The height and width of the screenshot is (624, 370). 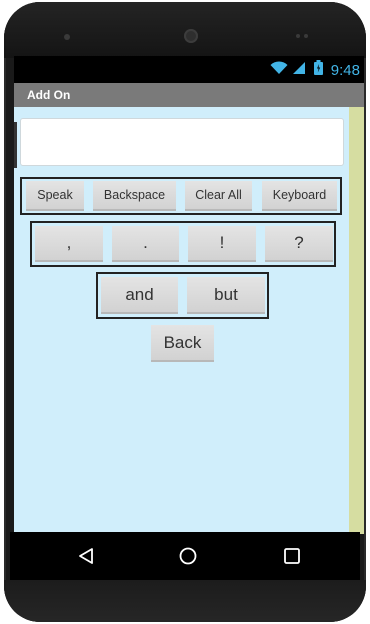 What do you see at coordinates (181, 196) in the screenshot?
I see `control-button-row: Speak Backspace Clear All Keyboard` at bounding box center [181, 196].